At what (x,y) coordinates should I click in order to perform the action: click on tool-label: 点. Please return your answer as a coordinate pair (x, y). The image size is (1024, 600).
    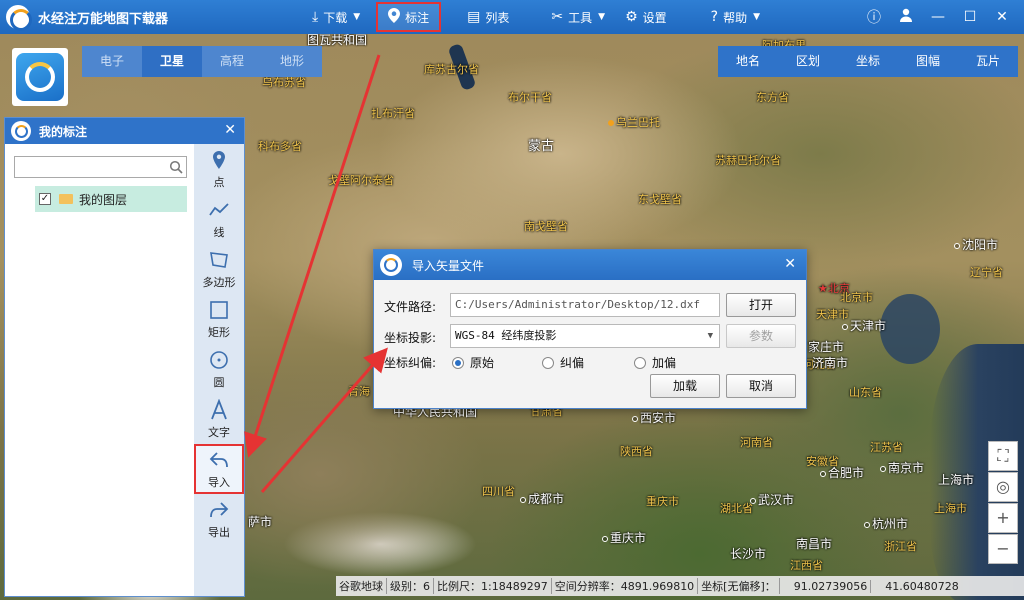
    Looking at the image, I should click on (219, 182).